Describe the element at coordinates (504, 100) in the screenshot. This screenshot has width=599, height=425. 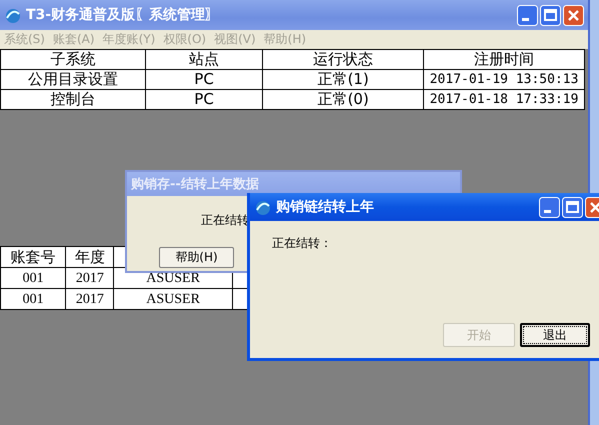
I see `table-cell: 2017-01-18 17:33:19` at that location.